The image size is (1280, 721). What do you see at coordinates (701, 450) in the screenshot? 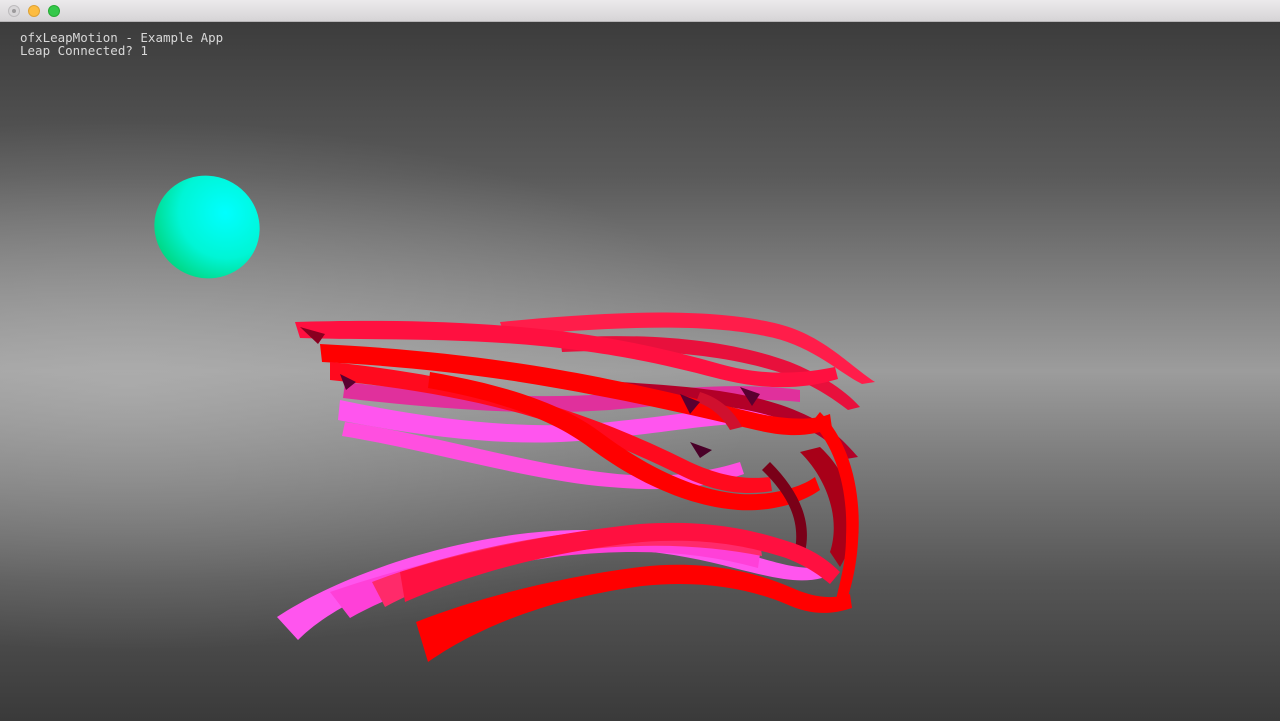
I see `finger-trail-ribbon` at bounding box center [701, 450].